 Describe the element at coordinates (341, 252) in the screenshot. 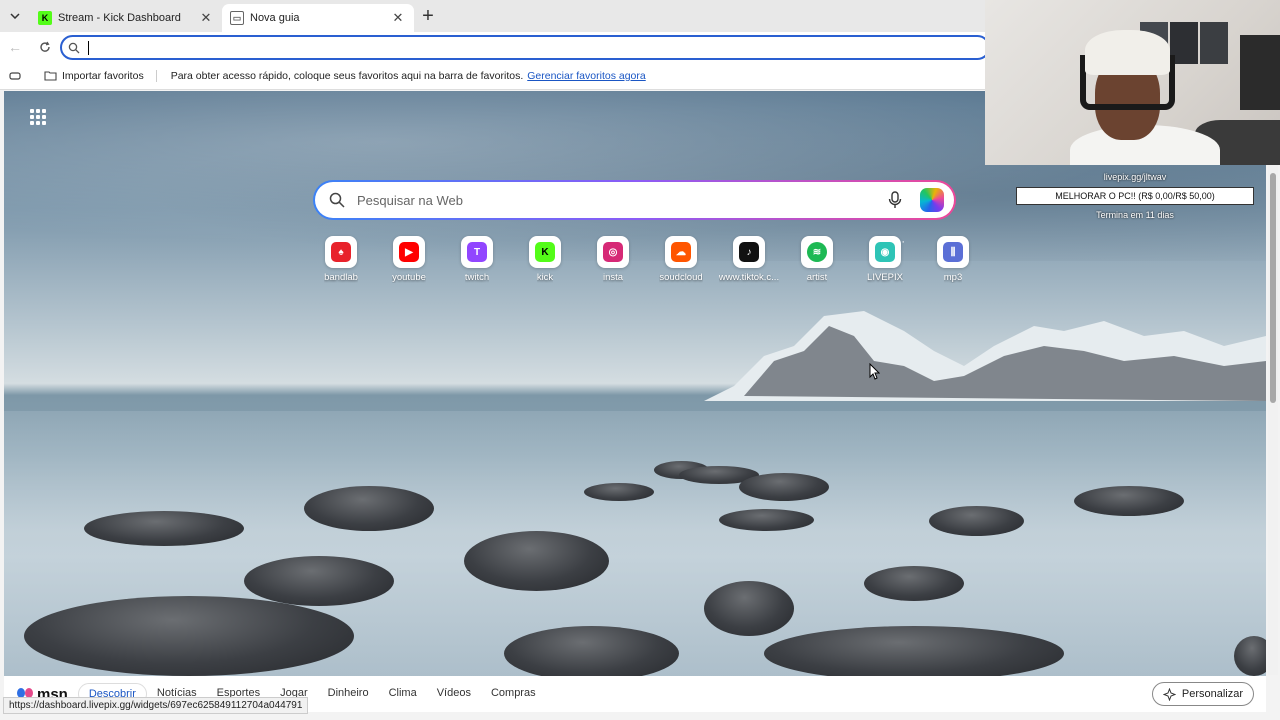

I see `bandlab-icon: ♠` at that location.